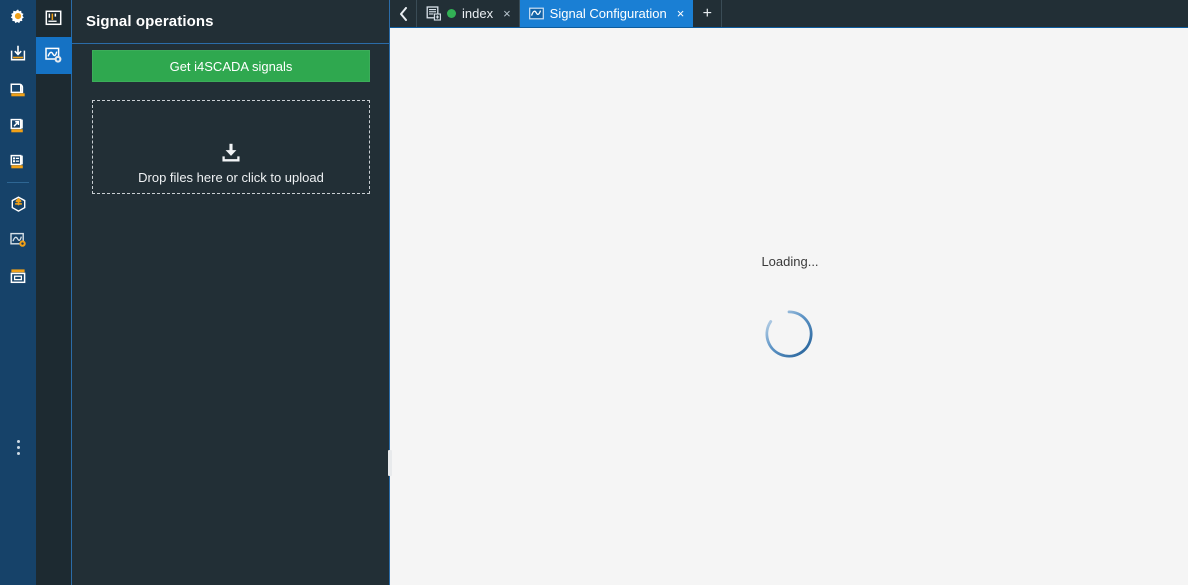 This screenshot has height=585, width=1188. I want to click on sidebar-item-deploy-package, so click(18, 204).